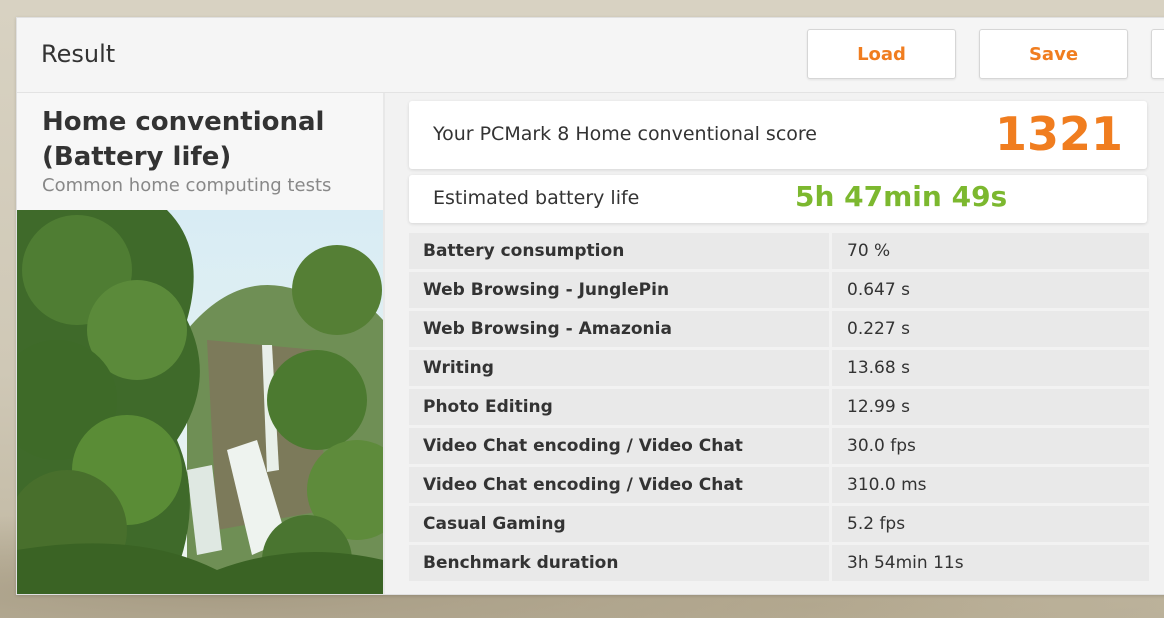 The image size is (1164, 618). What do you see at coordinates (619, 563) in the screenshot?
I see `result-name: Benchmark duration` at bounding box center [619, 563].